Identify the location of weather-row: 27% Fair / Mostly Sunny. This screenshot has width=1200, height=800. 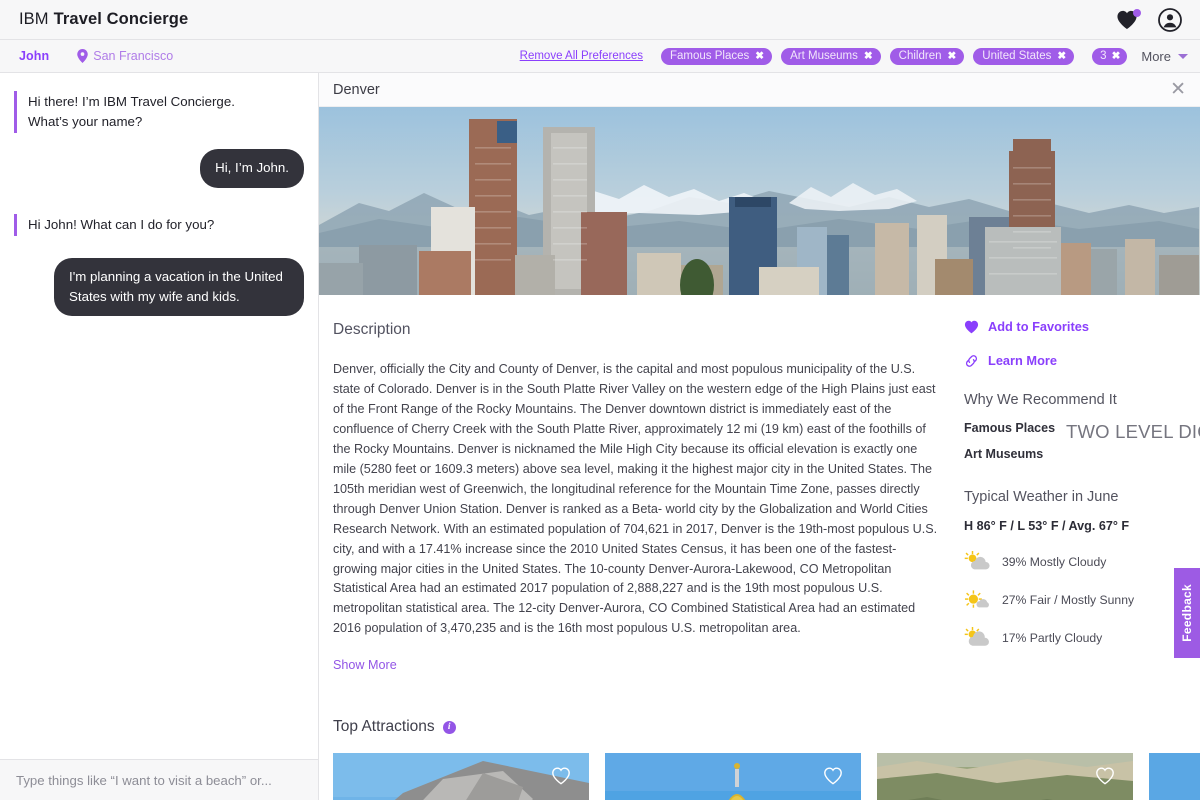
(1077, 600).